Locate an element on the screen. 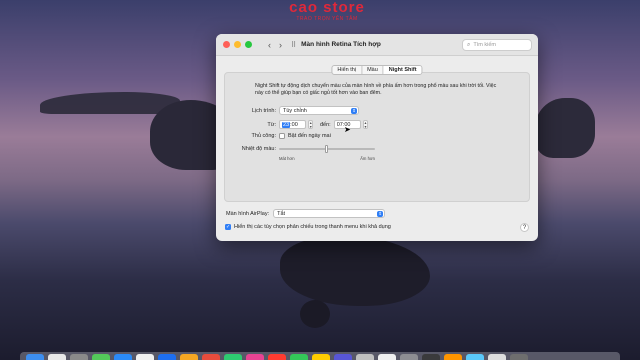 This screenshot has width=640, height=360. window-controls is located at coordinates (237, 44).